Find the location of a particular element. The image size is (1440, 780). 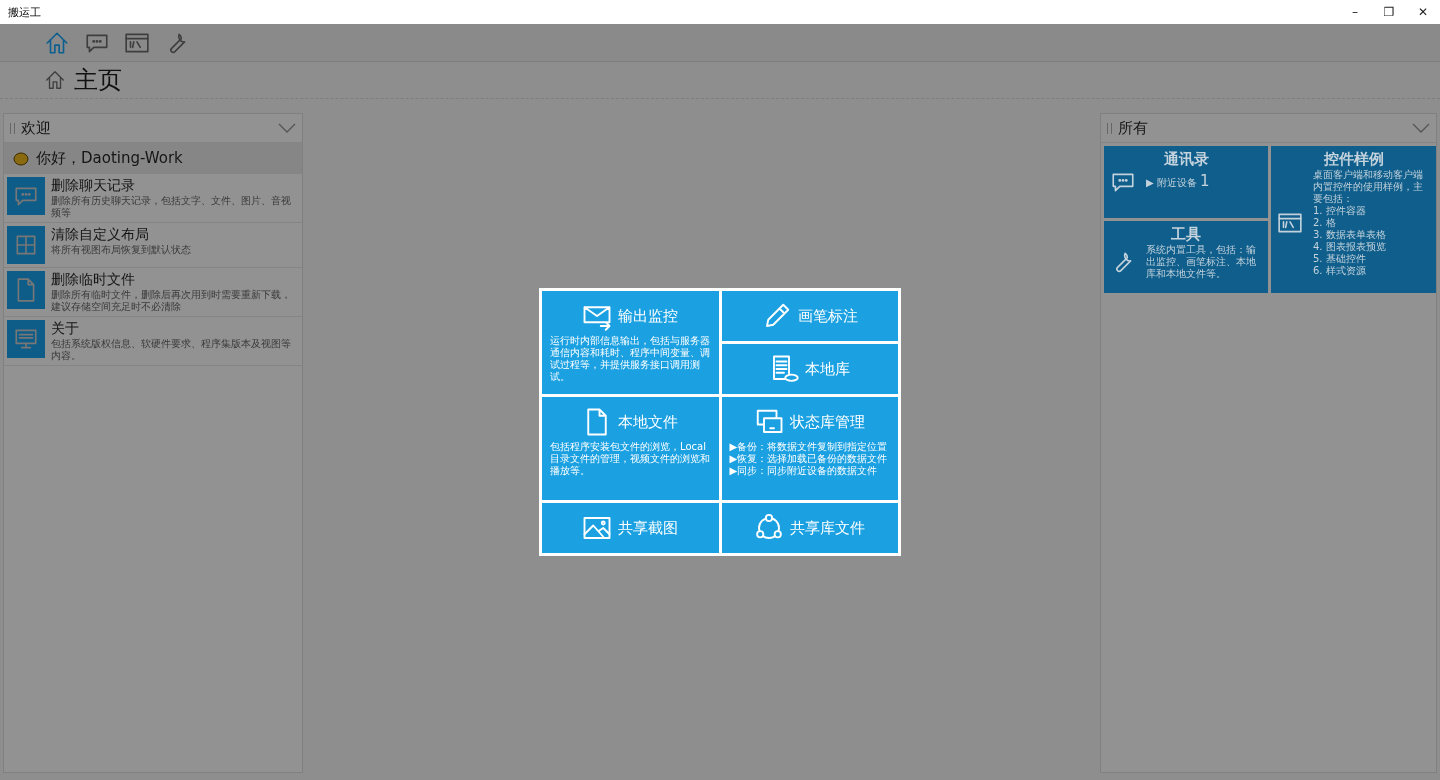

menu-tile: 画笔标注 is located at coordinates (809, 316).